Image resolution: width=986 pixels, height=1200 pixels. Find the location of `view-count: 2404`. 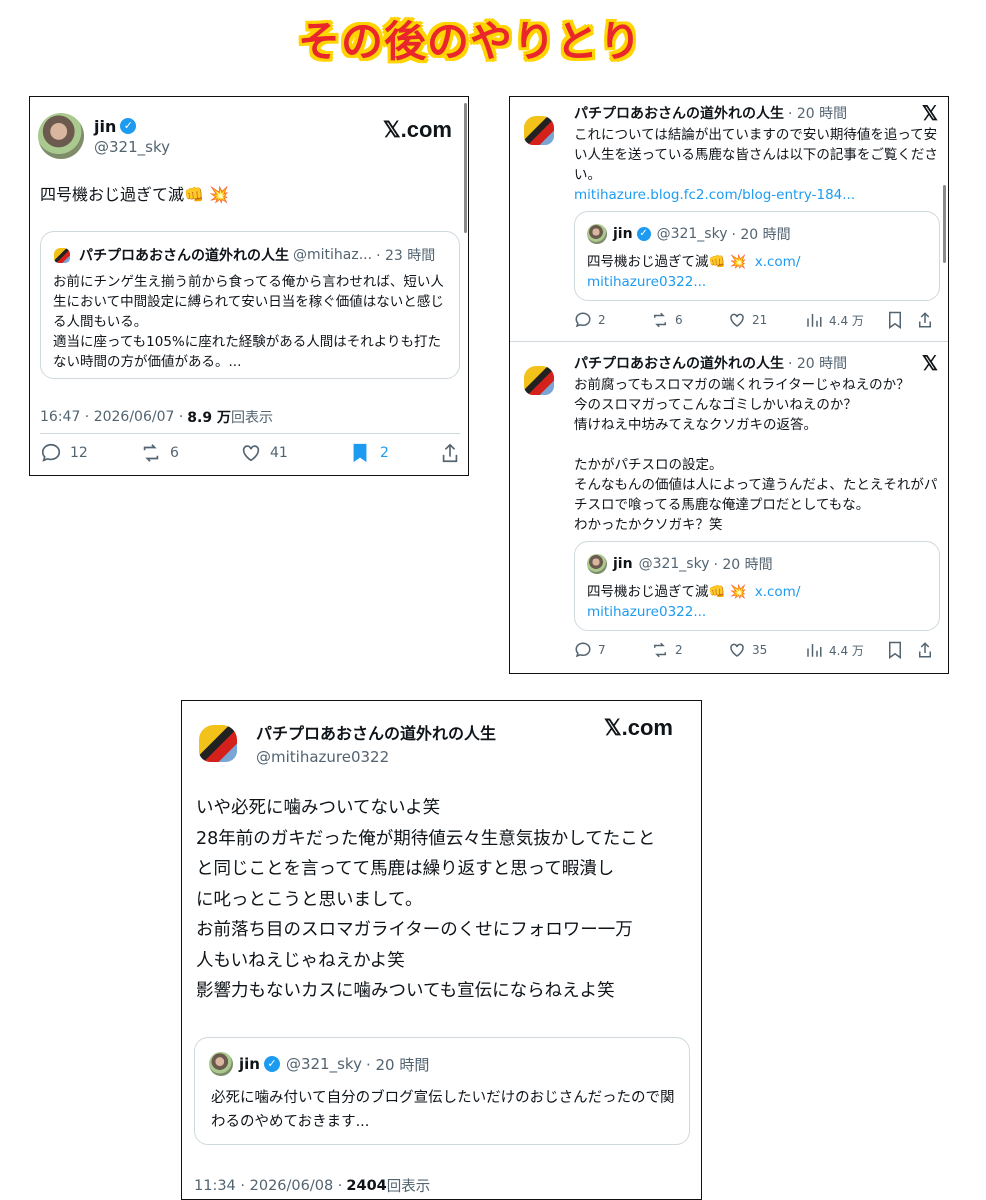

view-count: 2404 is located at coordinates (366, 1185).